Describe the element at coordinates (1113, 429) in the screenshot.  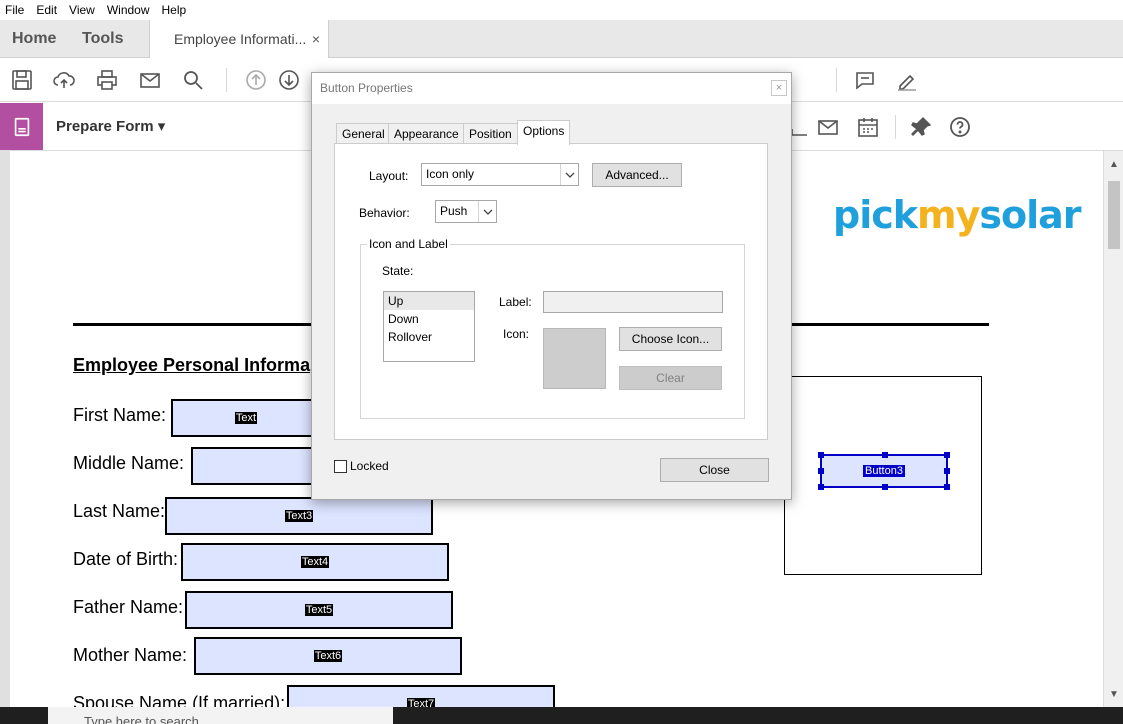
I see `vertical-scrollbar: ▲ ▼` at that location.